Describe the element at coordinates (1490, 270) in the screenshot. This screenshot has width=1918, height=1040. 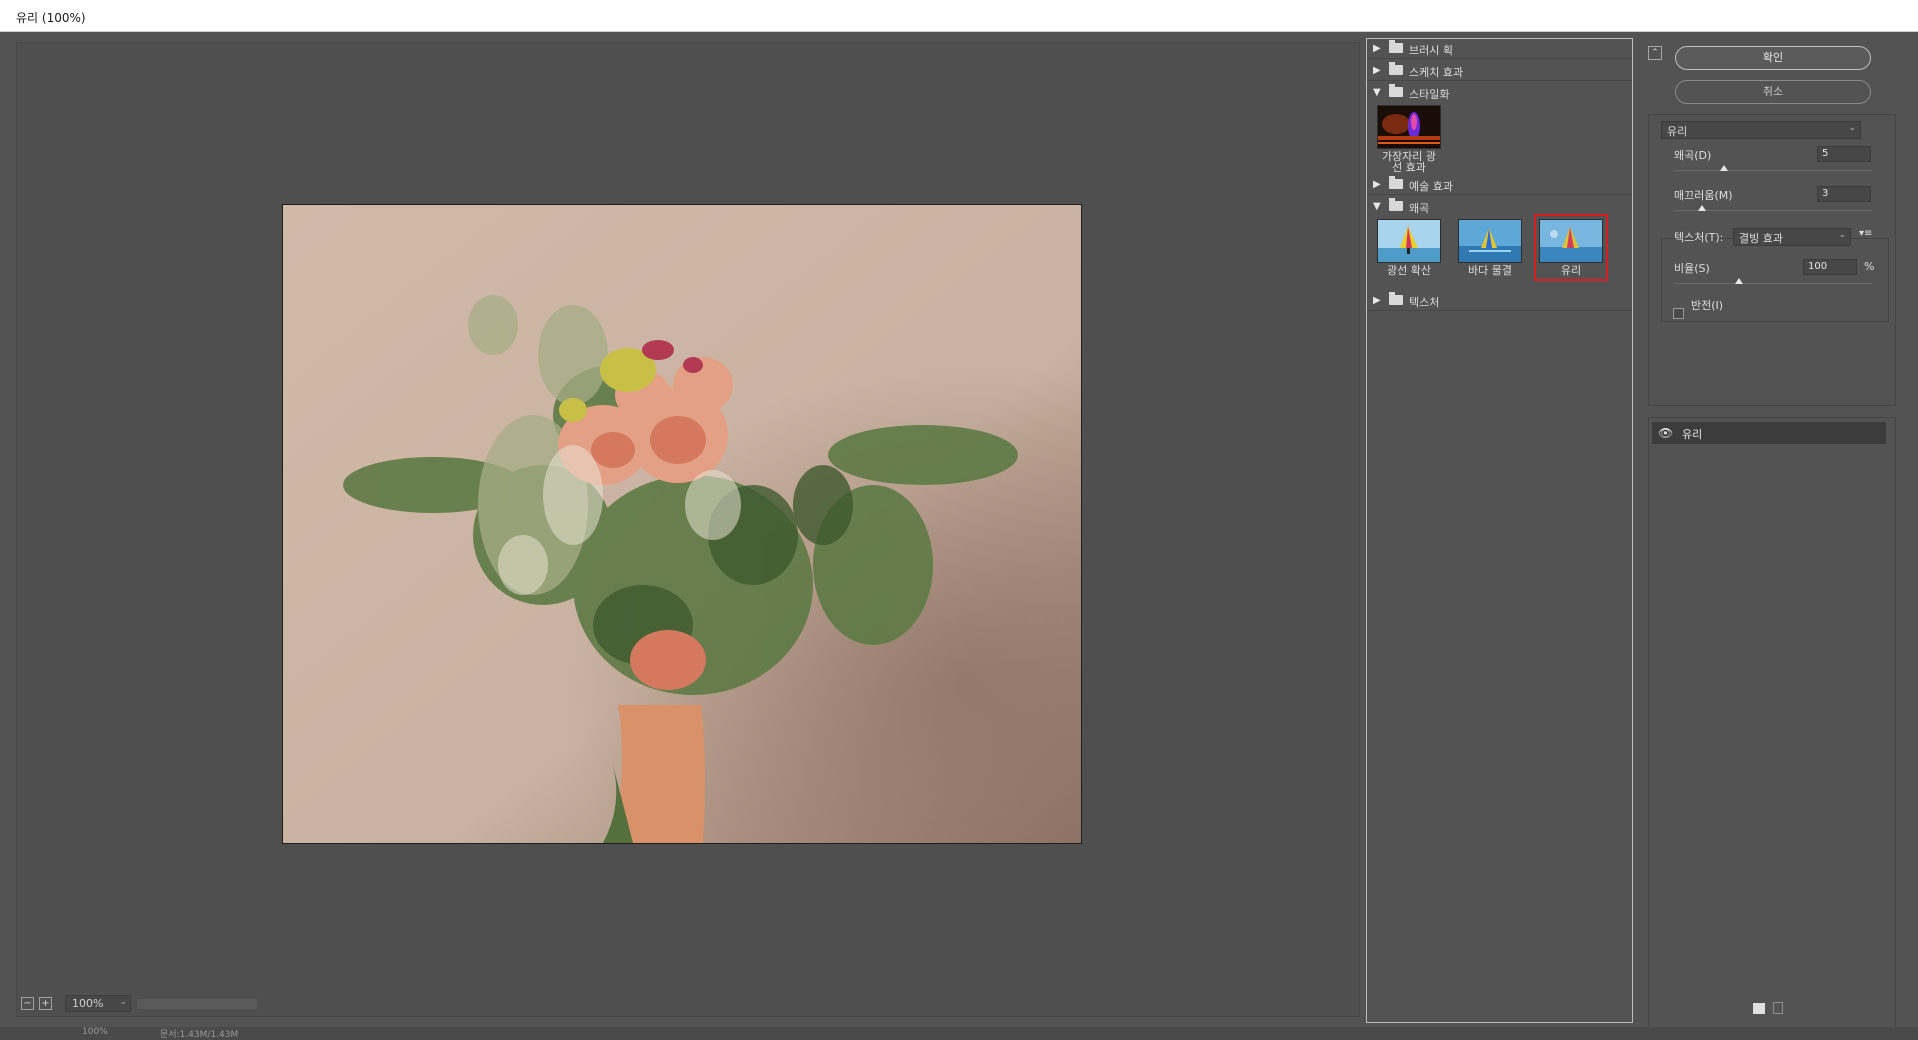
I see `thumbnail-caption: 바다 물결` at that location.